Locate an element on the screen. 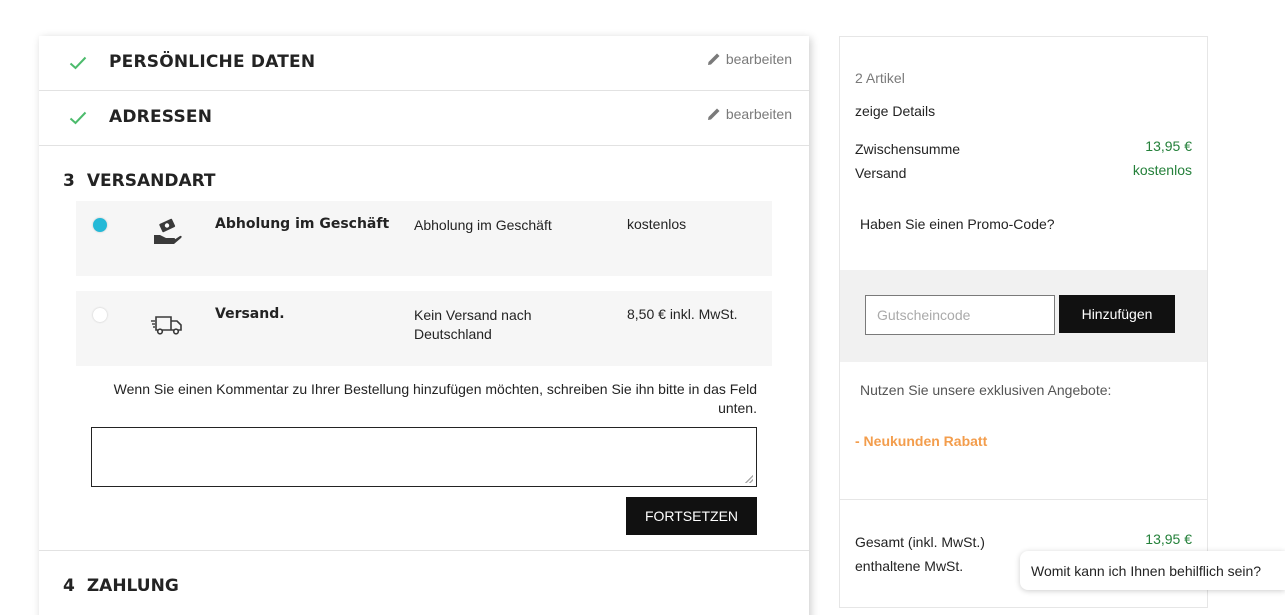 This screenshot has width=1285, height=615. subtotal-label: Zwischensumme is located at coordinates (908, 149).